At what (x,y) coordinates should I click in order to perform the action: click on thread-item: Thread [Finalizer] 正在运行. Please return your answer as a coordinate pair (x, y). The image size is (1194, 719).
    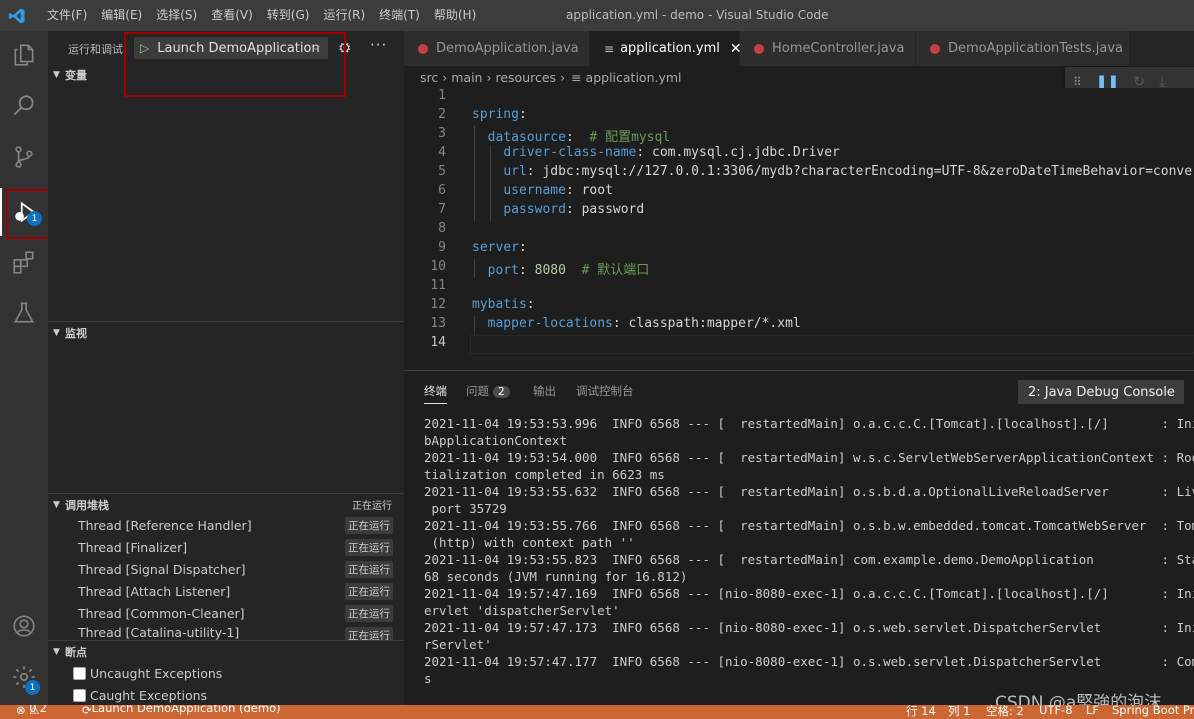
    Looking at the image, I should click on (226, 547).